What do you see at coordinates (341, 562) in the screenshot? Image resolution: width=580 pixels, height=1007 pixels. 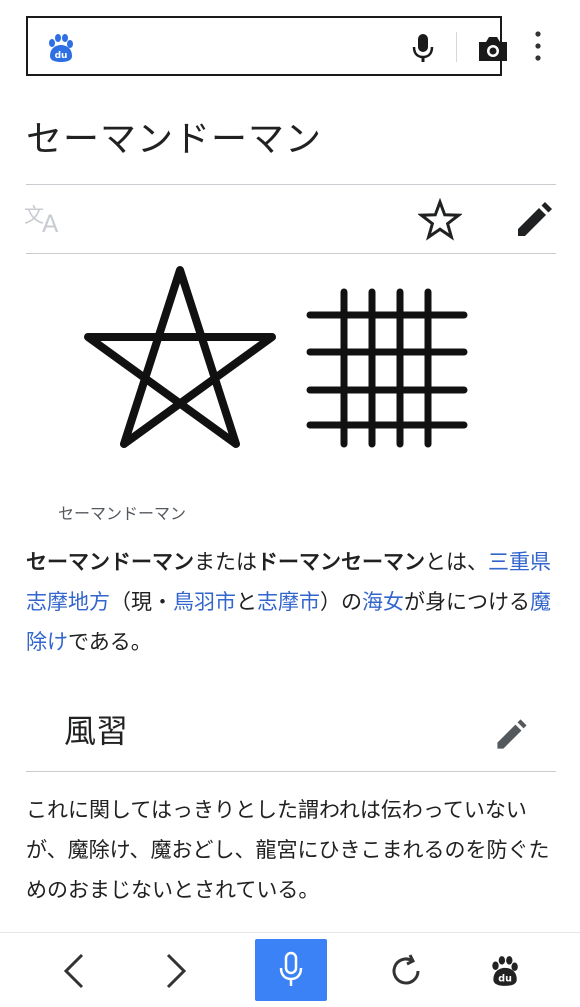 I see `bold-term: ドーマンセーマン` at bounding box center [341, 562].